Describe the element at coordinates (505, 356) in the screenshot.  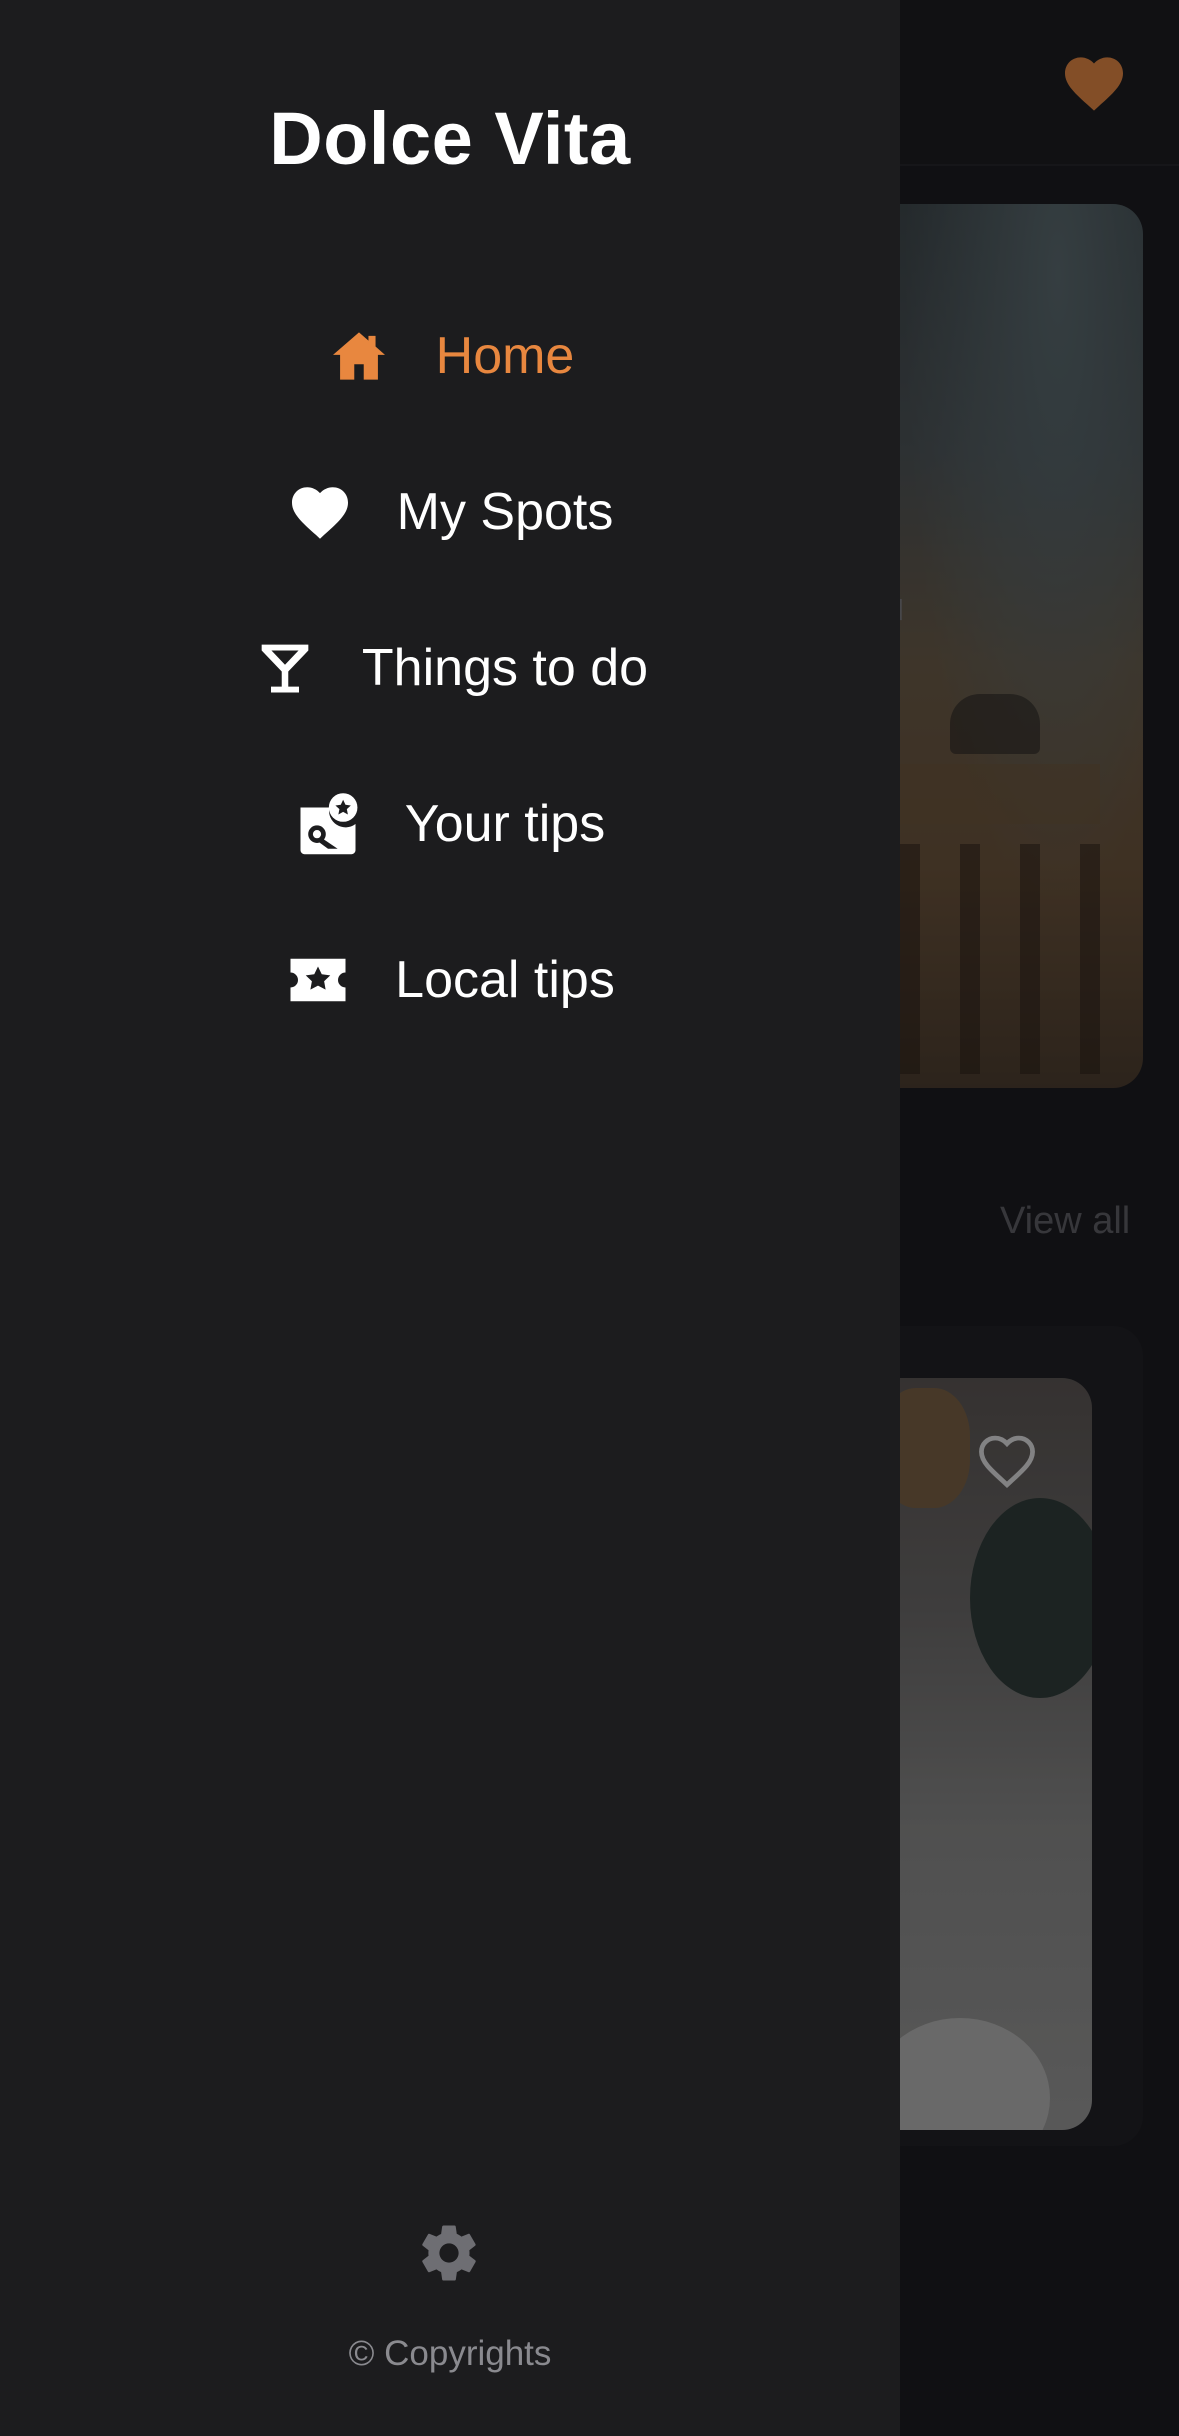
I see `nav-item-label: Home` at that location.